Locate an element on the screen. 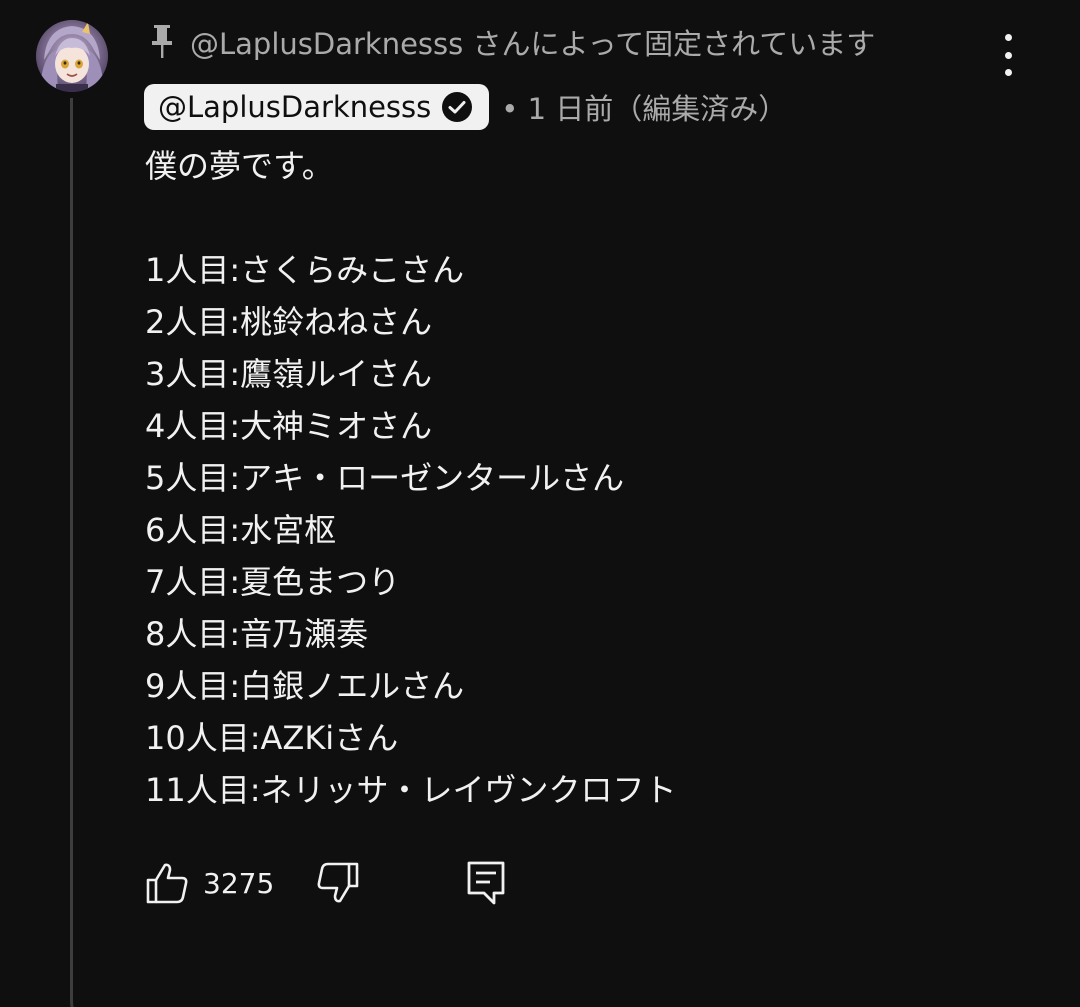 This screenshot has width=1080, height=1007. author-name: @LaplusDarknesss is located at coordinates (295, 107).